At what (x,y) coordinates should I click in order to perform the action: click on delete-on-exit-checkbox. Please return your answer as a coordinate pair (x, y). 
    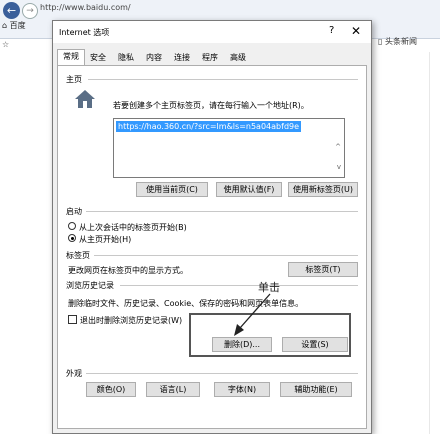
    Looking at the image, I should click on (72, 319).